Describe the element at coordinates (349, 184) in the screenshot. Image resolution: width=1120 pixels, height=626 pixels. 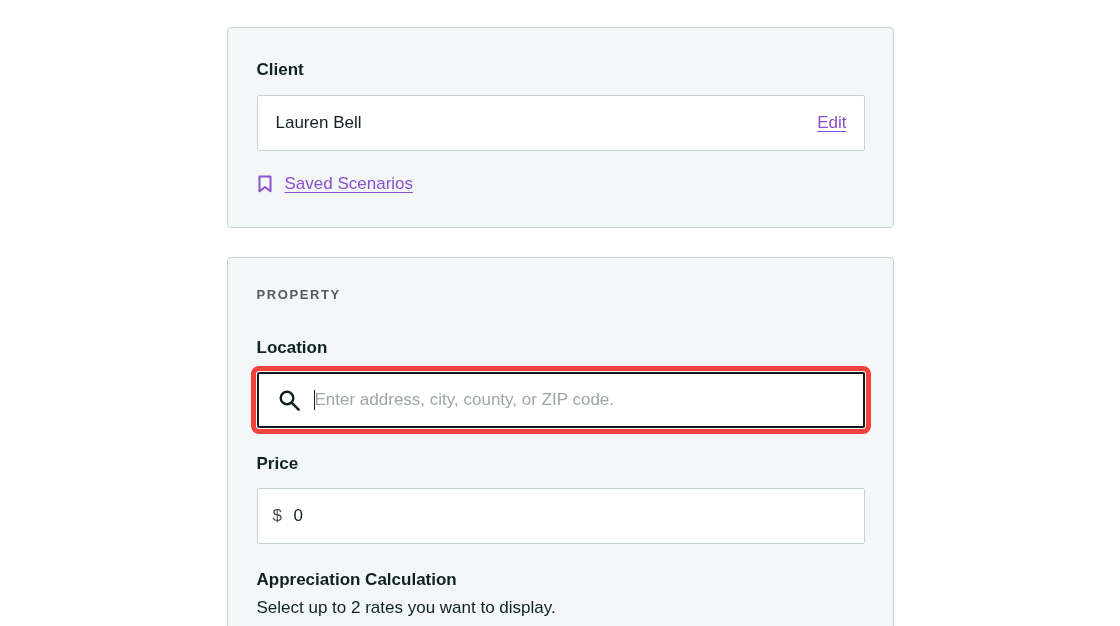
I see `saved-scenarios-link: Saved Scenarios` at that location.